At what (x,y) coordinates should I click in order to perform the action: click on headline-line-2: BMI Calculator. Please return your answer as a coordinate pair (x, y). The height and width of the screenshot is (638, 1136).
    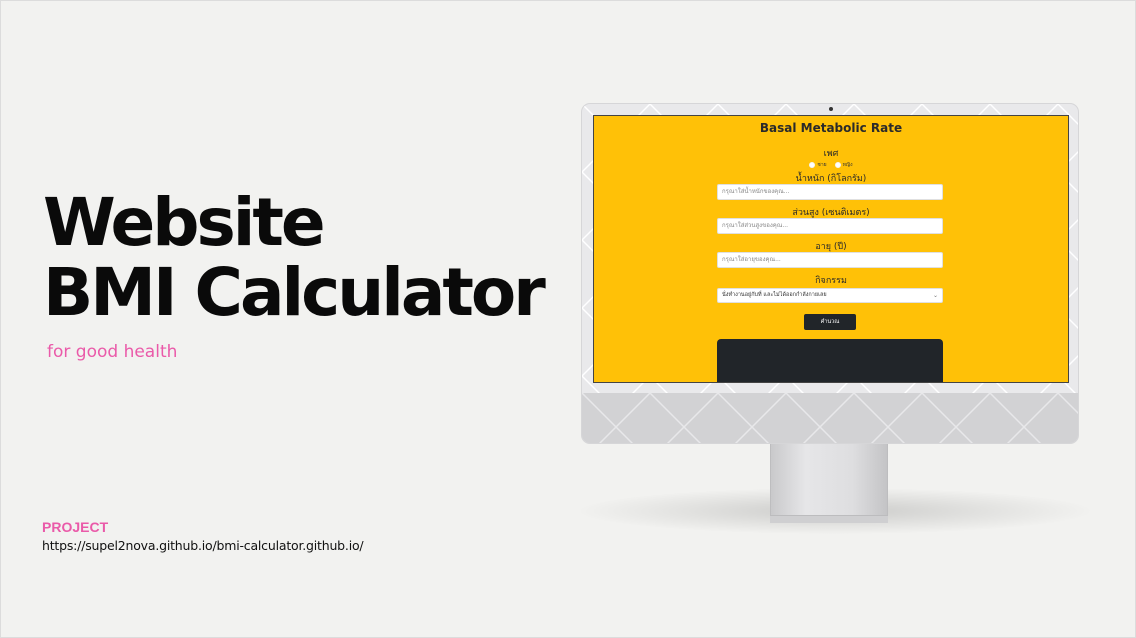
    Looking at the image, I should click on (294, 292).